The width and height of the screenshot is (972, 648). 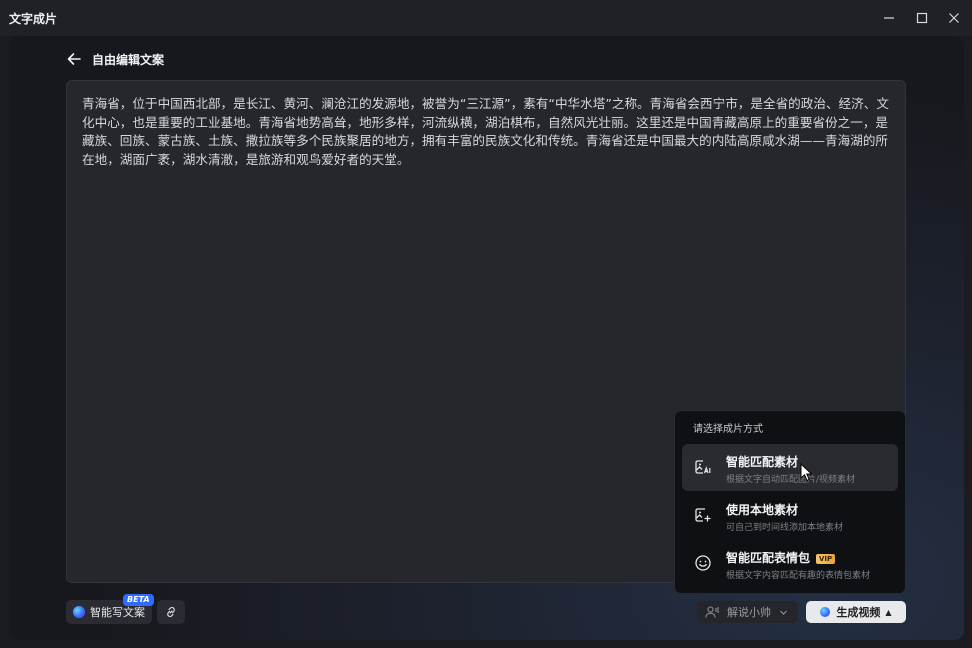 What do you see at coordinates (783, 612) in the screenshot?
I see `chevron-down-icon` at bounding box center [783, 612].